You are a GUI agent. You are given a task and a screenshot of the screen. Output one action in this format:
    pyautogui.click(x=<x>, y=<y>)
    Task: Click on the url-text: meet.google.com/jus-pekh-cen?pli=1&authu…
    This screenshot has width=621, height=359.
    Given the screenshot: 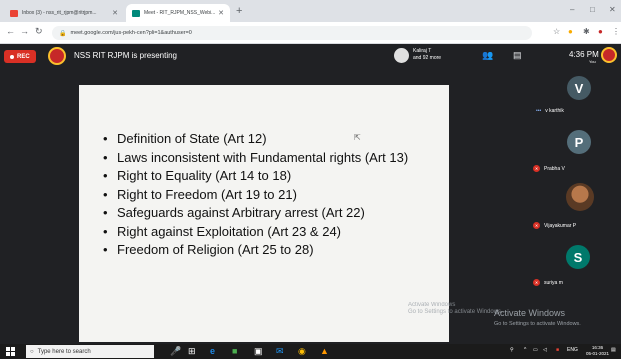 What is the action you would take?
    pyautogui.click(x=131, y=33)
    